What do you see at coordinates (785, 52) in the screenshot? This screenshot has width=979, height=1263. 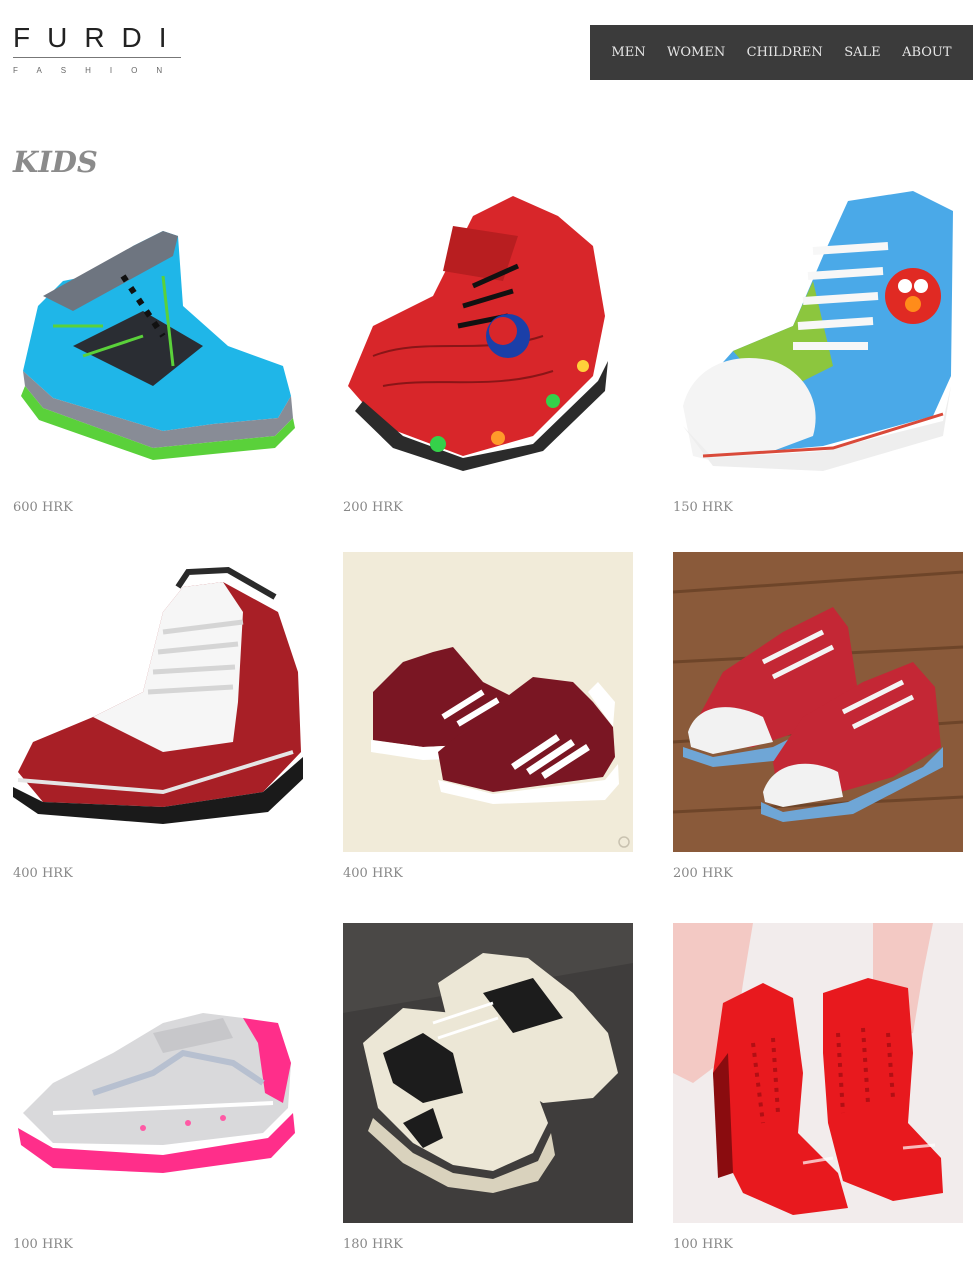 I see `nav-item-children: CHILDREN` at bounding box center [785, 52].